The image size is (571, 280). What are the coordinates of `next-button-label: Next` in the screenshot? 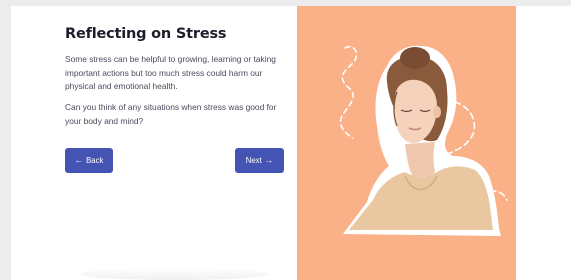 It's located at (253, 160).